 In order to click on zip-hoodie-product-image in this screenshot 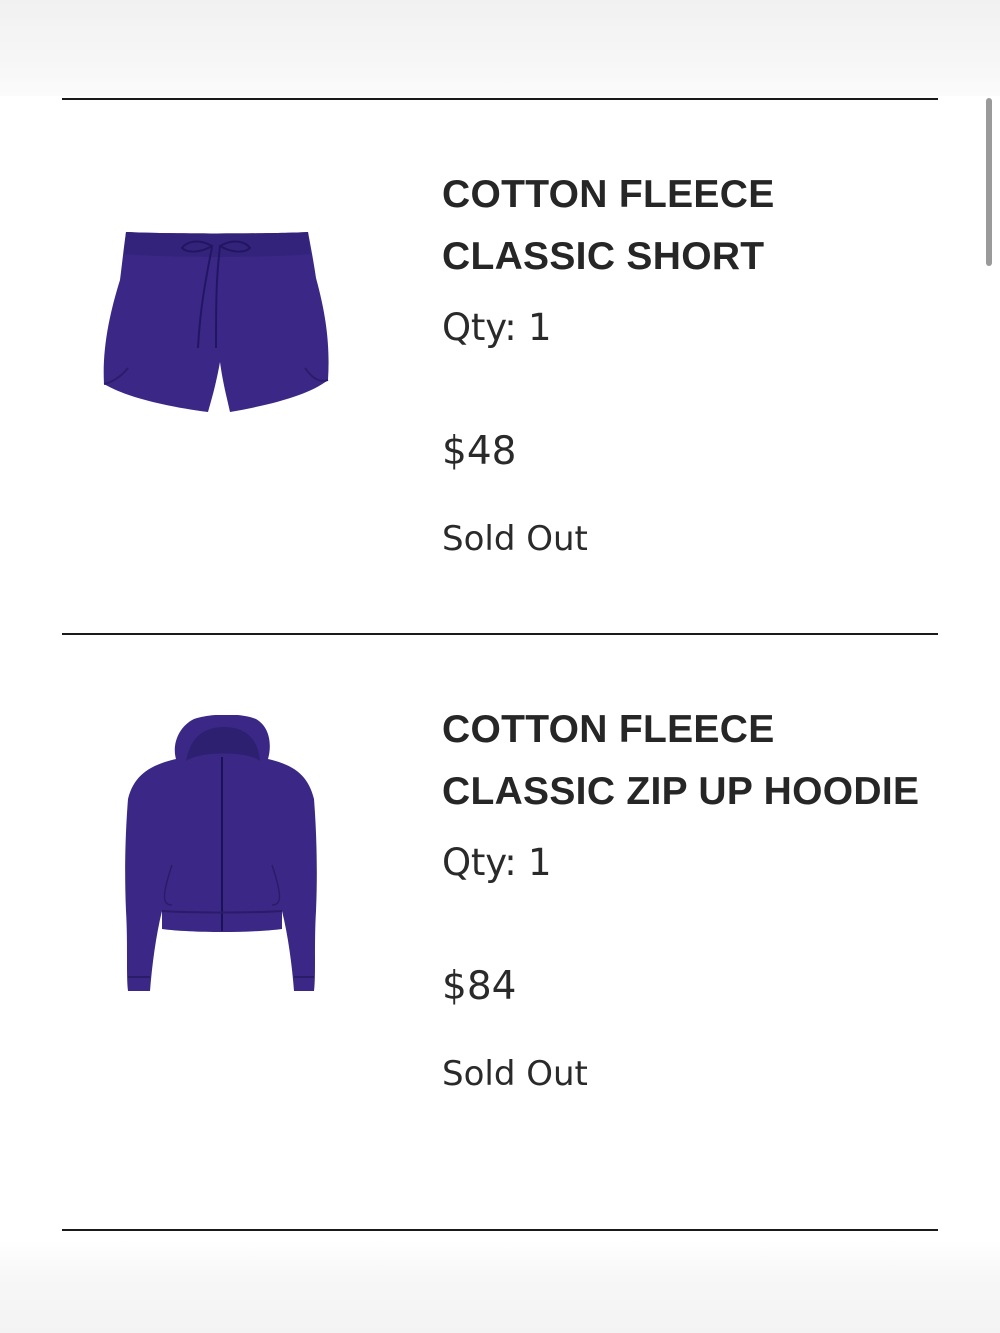, I will do `click(222, 855)`.